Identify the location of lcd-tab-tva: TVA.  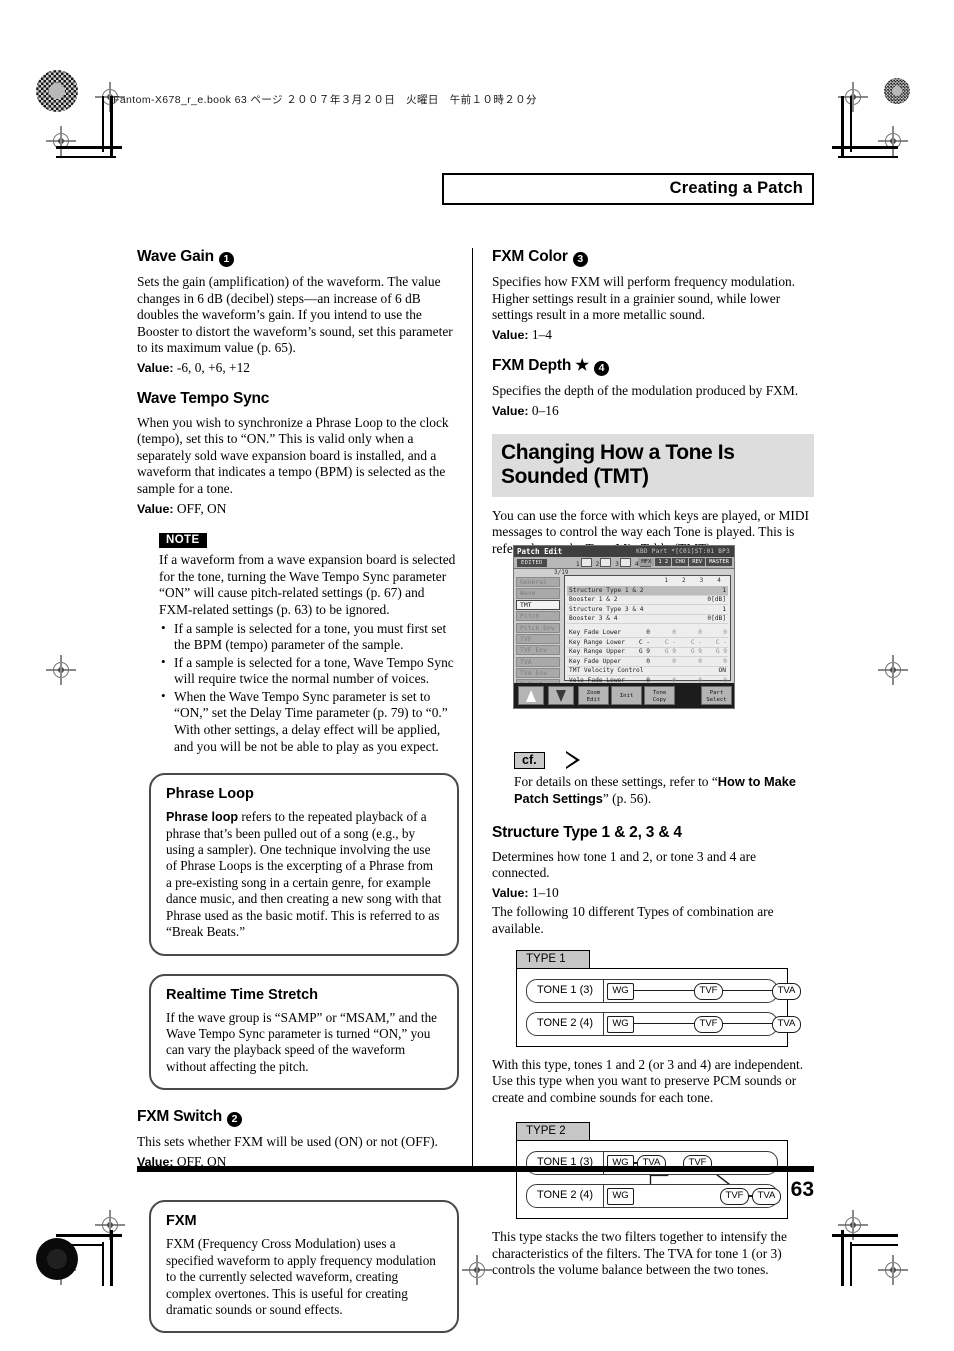
(538, 661).